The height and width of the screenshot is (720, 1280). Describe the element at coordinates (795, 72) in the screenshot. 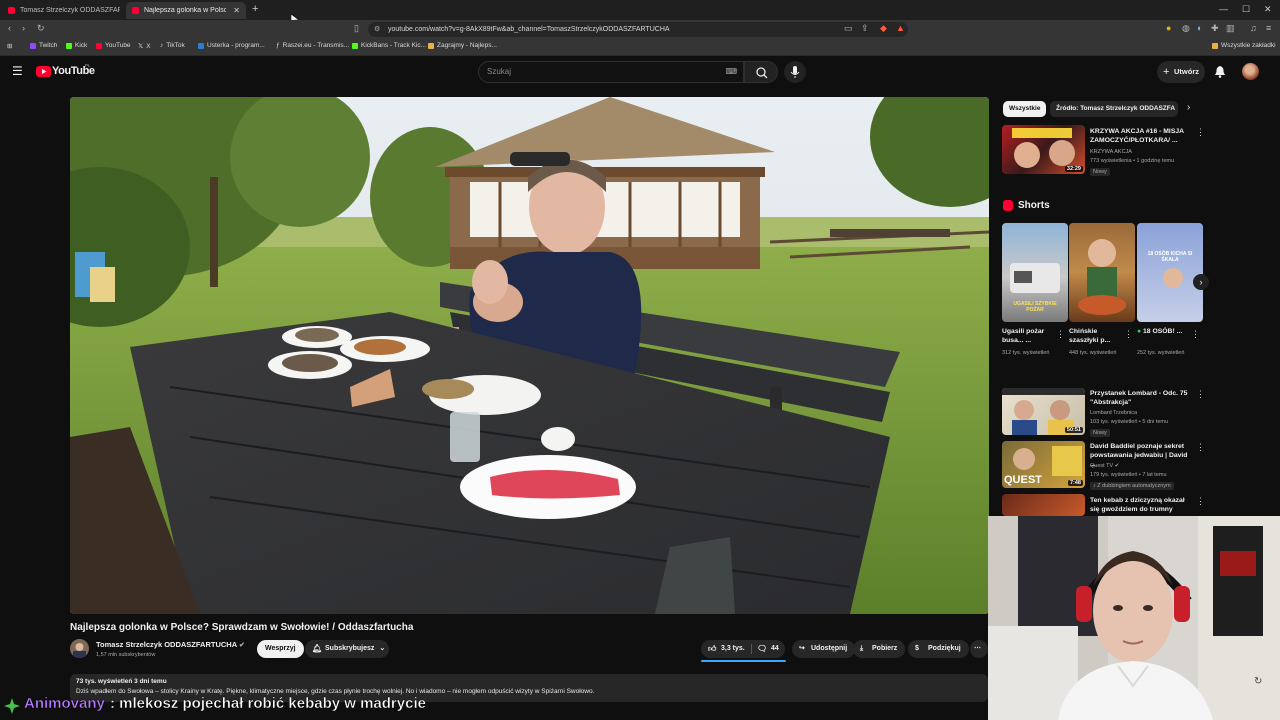

I see `voice-search-button` at that location.